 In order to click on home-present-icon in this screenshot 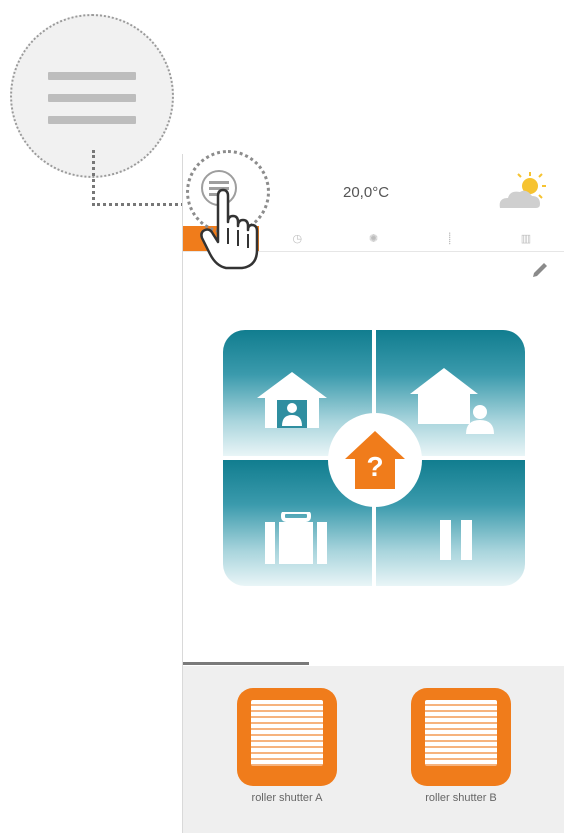, I will do `click(292, 400)`.